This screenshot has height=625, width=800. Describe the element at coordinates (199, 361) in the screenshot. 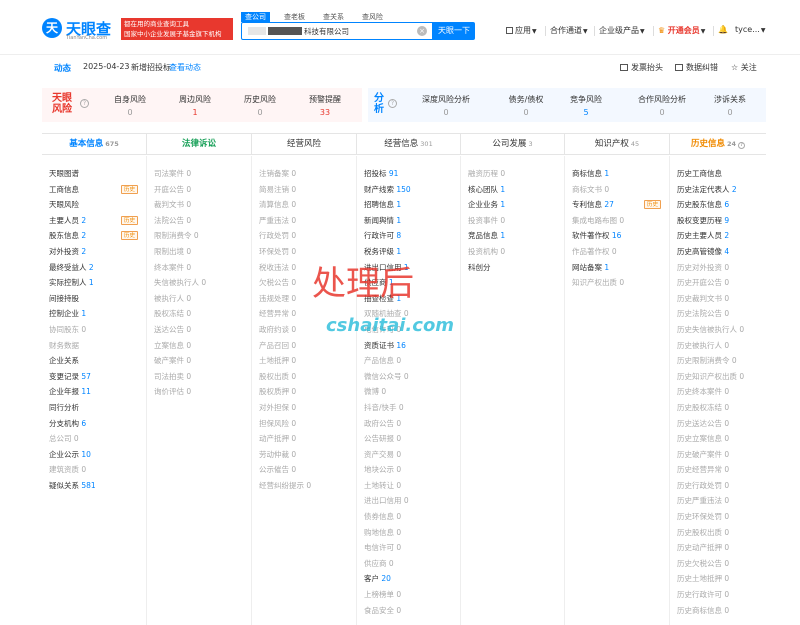

I see `list-item: 破产案件 0` at that location.